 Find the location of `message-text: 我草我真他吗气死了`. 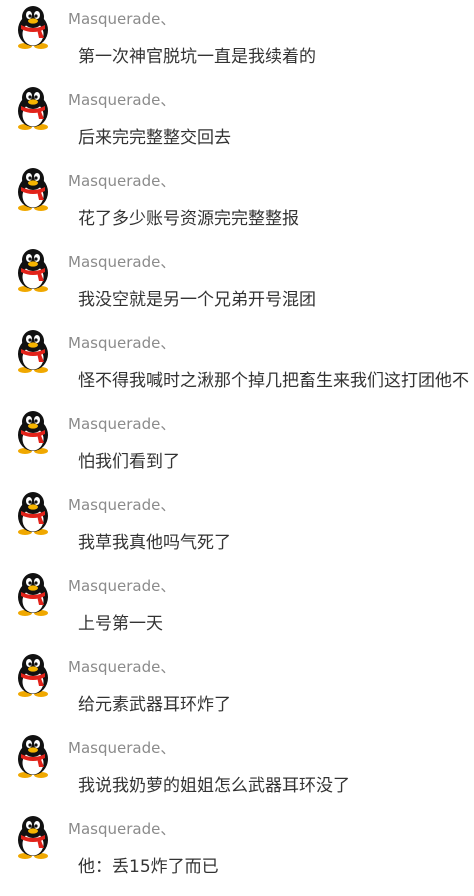

message-text: 我草我真他吗气死了 is located at coordinates (154, 543).